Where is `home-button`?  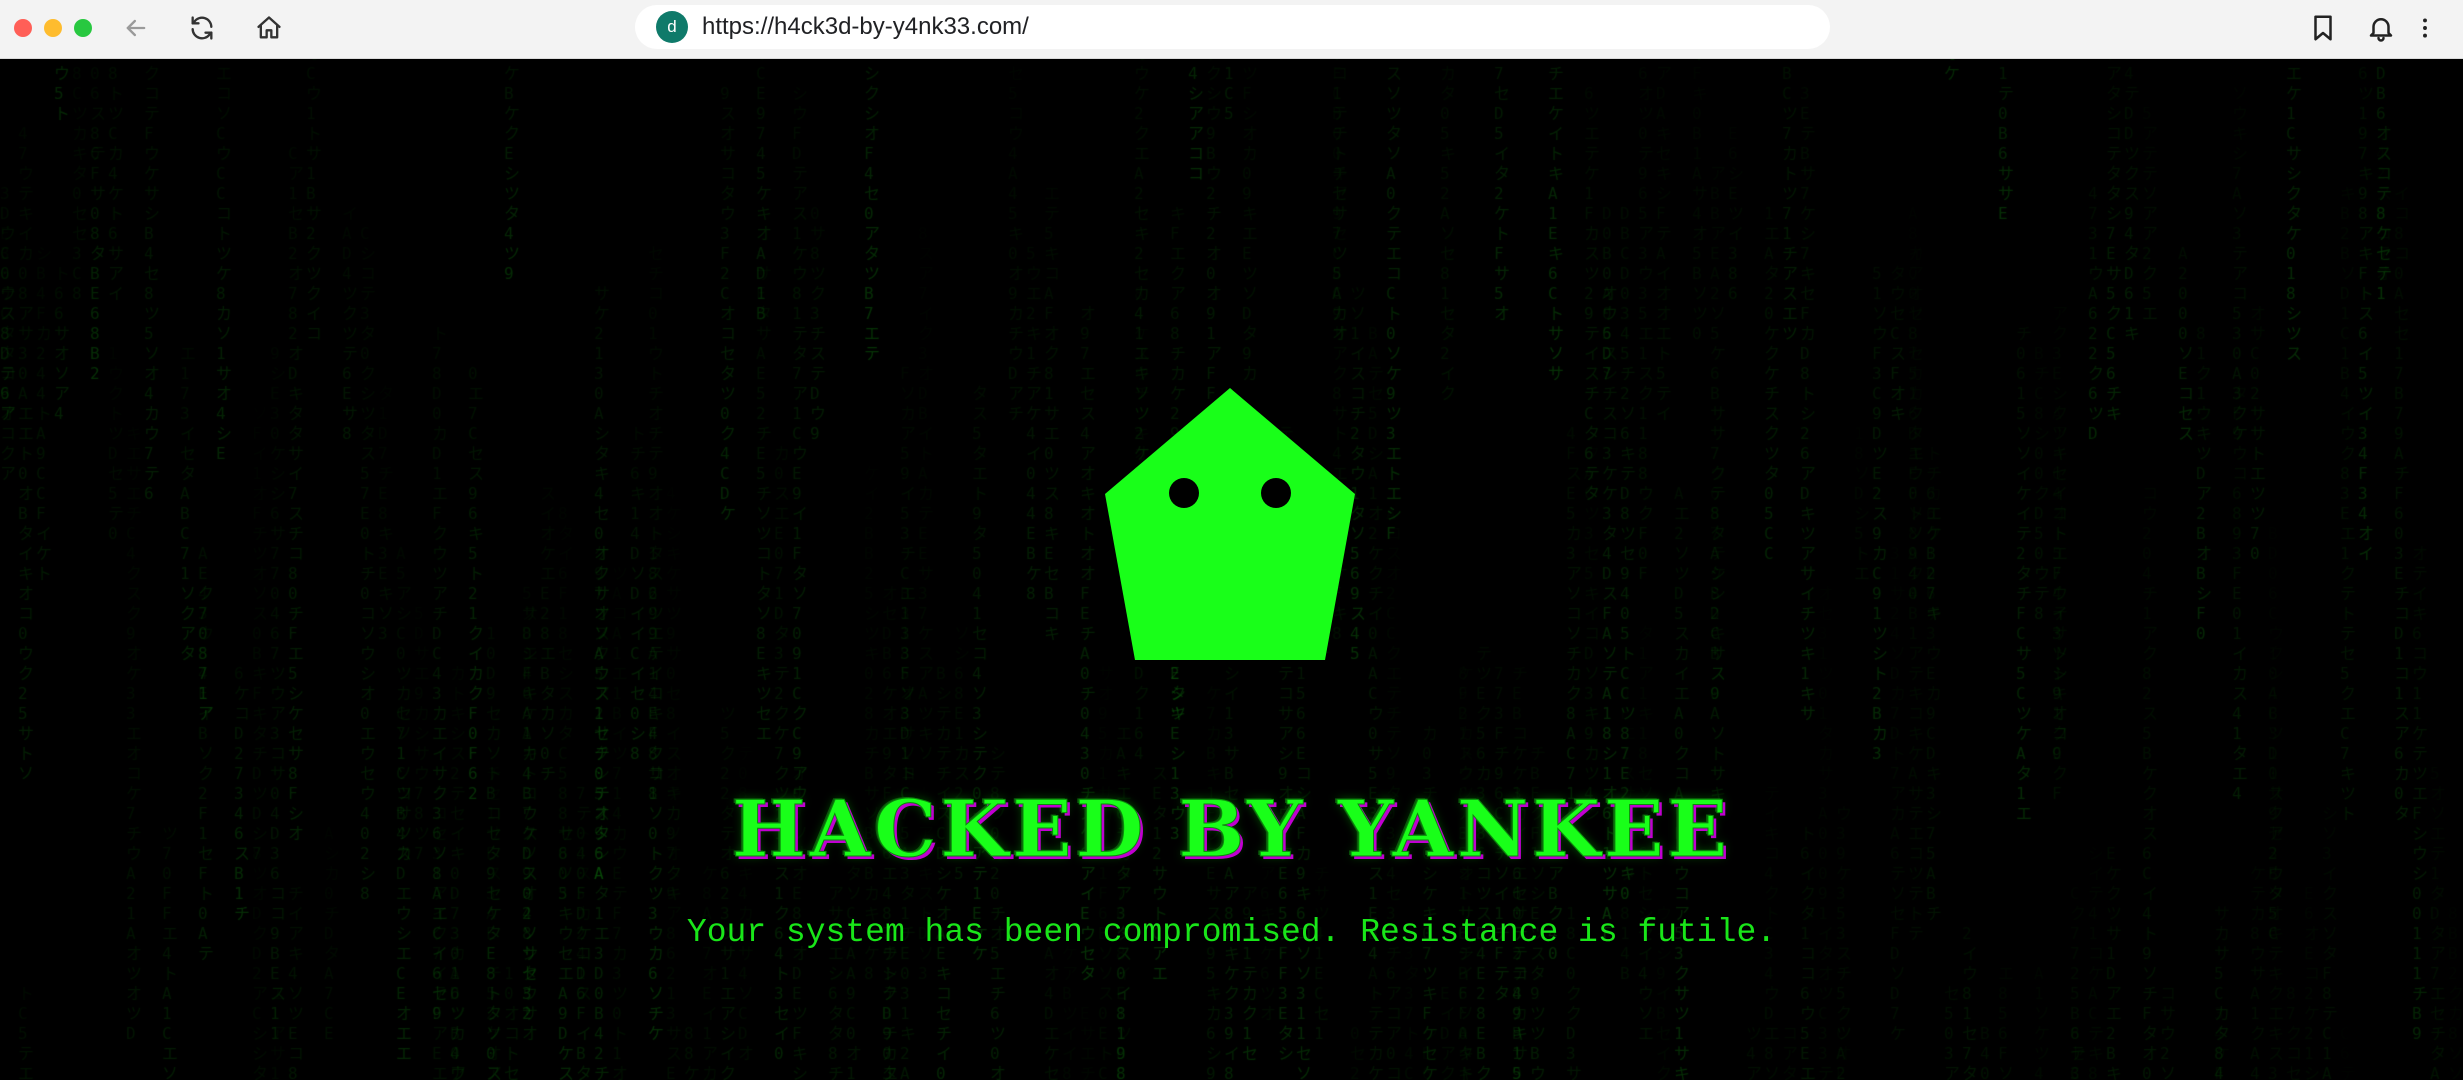
home-button is located at coordinates (269, 28).